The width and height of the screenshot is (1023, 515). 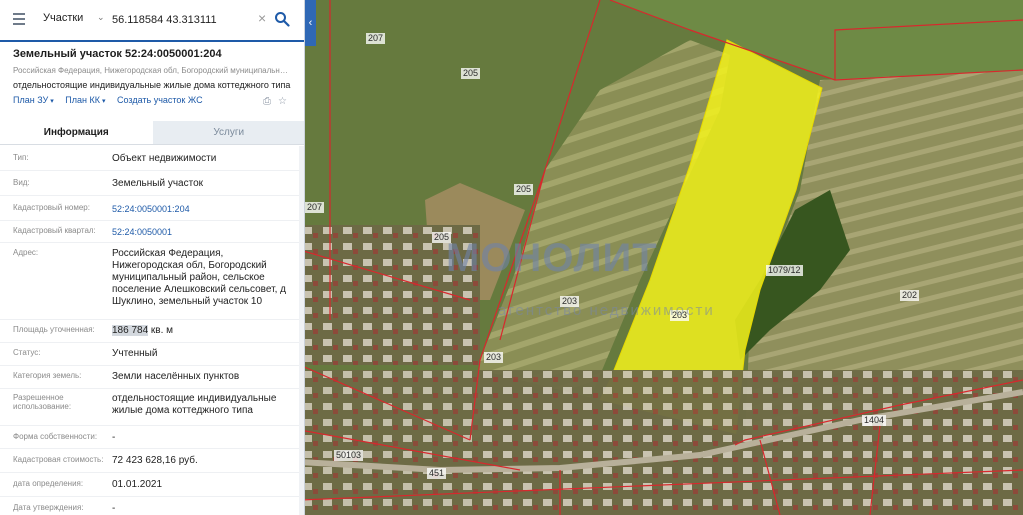 I want to click on watermark-subtitle: агентство недвижимости, so click(x=606, y=310).